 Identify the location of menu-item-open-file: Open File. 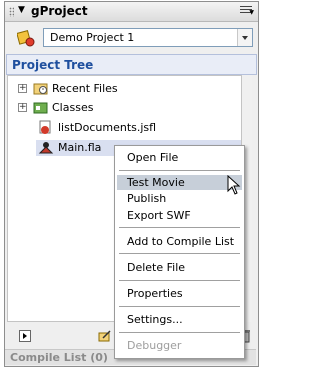
(179, 157).